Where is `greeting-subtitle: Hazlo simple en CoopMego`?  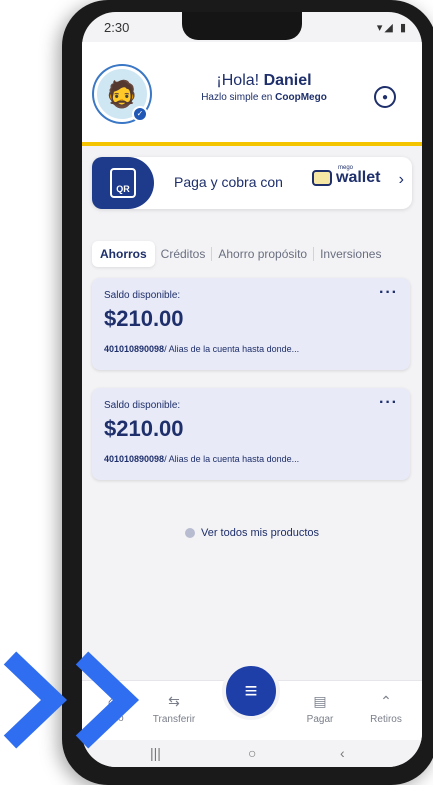
greeting-subtitle: Hazlo simple en CoopMego is located at coordinates (264, 97).